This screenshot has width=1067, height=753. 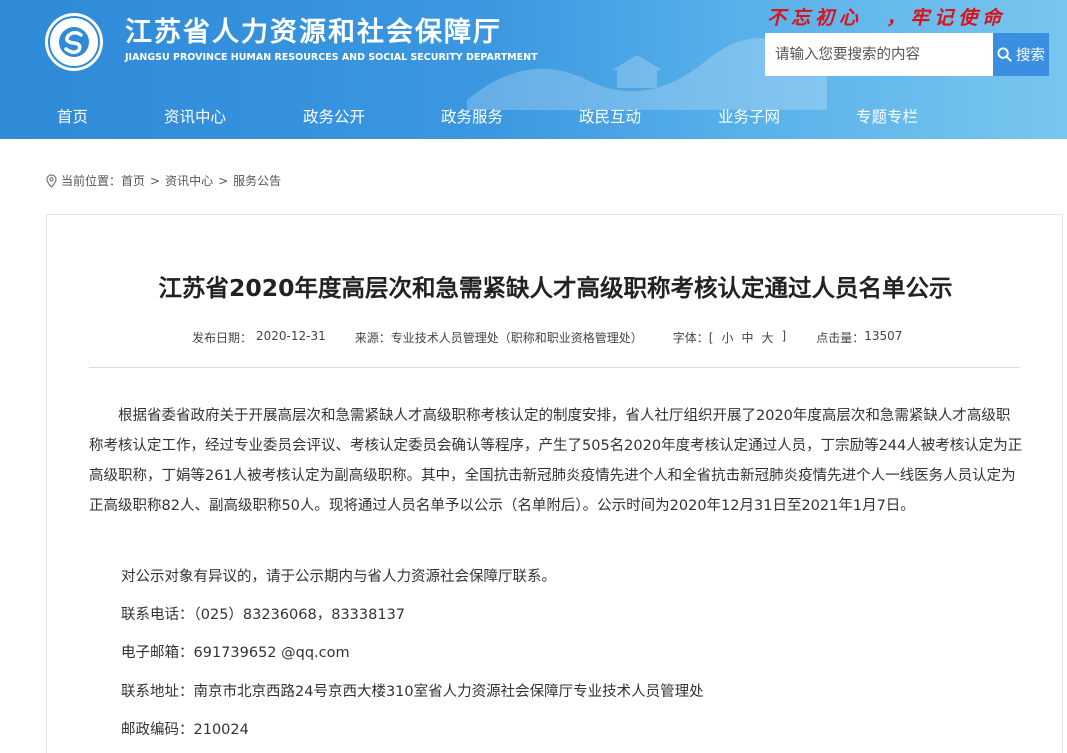 What do you see at coordinates (840, 338) in the screenshot?
I see `views-label: 点击量：` at bounding box center [840, 338].